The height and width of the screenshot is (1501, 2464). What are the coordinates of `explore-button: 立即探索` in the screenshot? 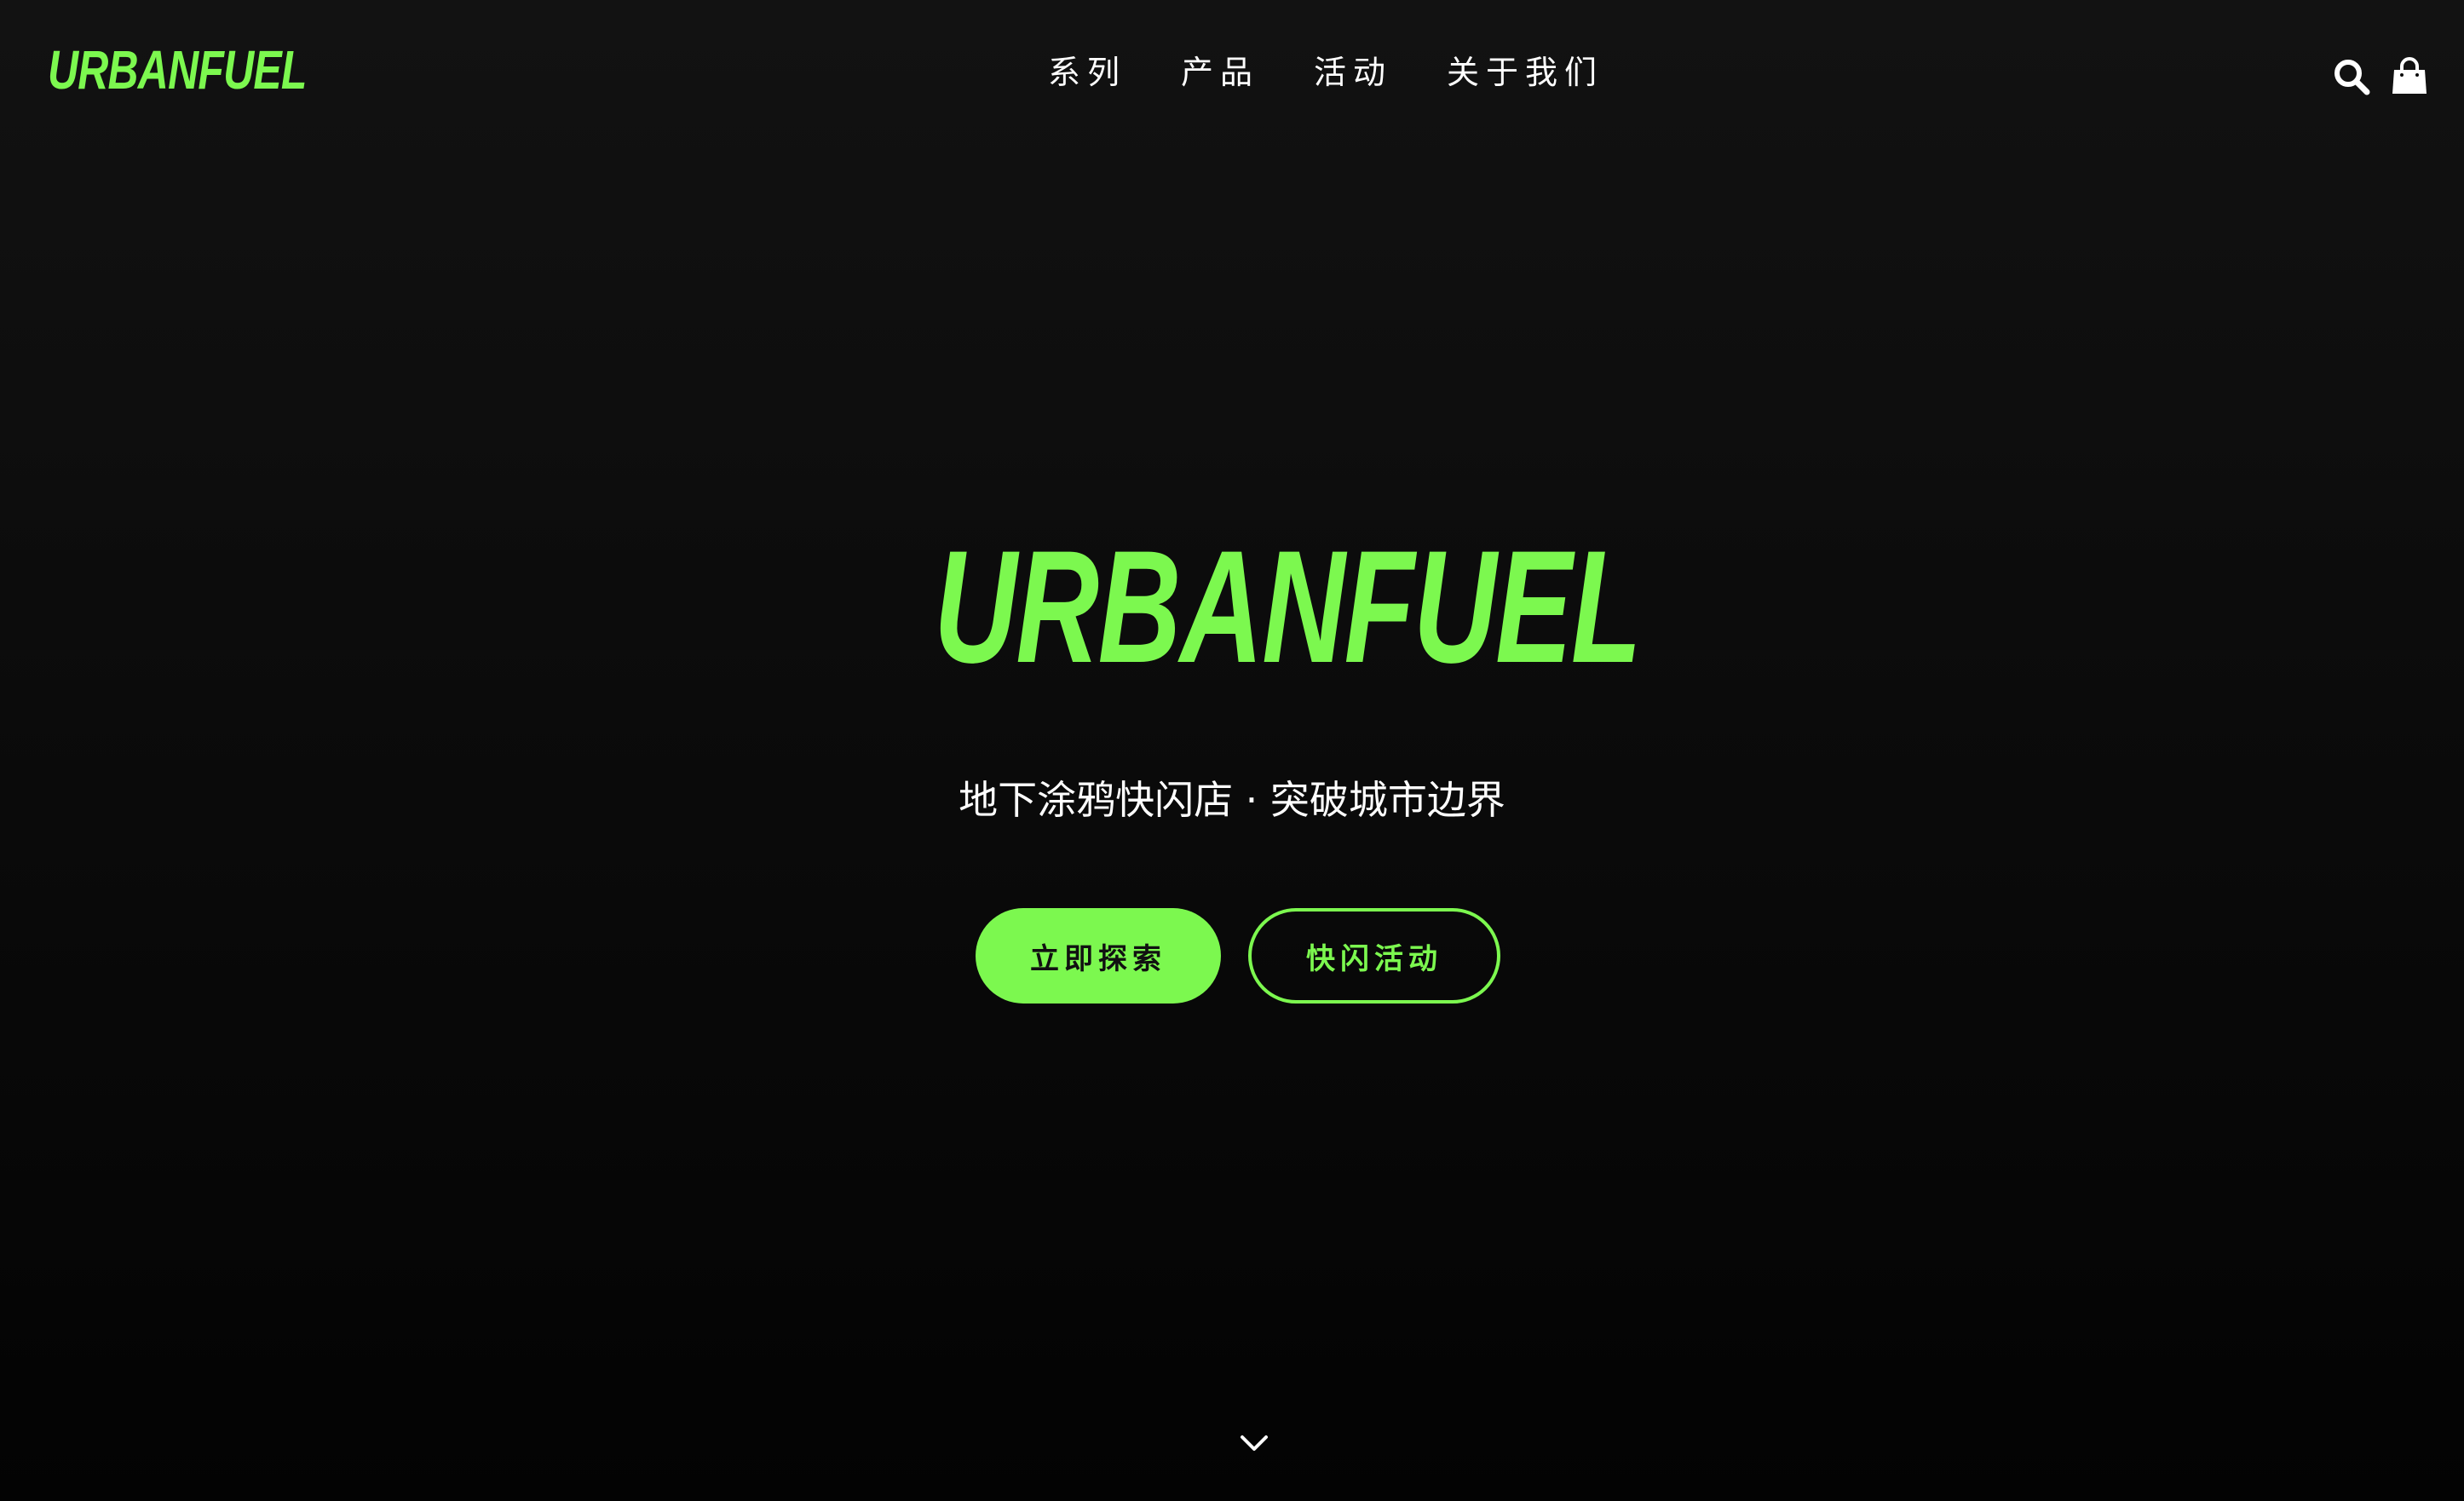 It's located at (1098, 956).